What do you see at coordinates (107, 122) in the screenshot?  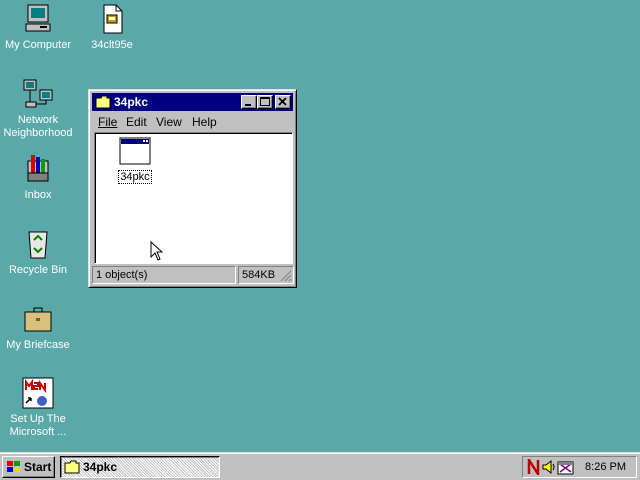 I see `menu-file: File` at bounding box center [107, 122].